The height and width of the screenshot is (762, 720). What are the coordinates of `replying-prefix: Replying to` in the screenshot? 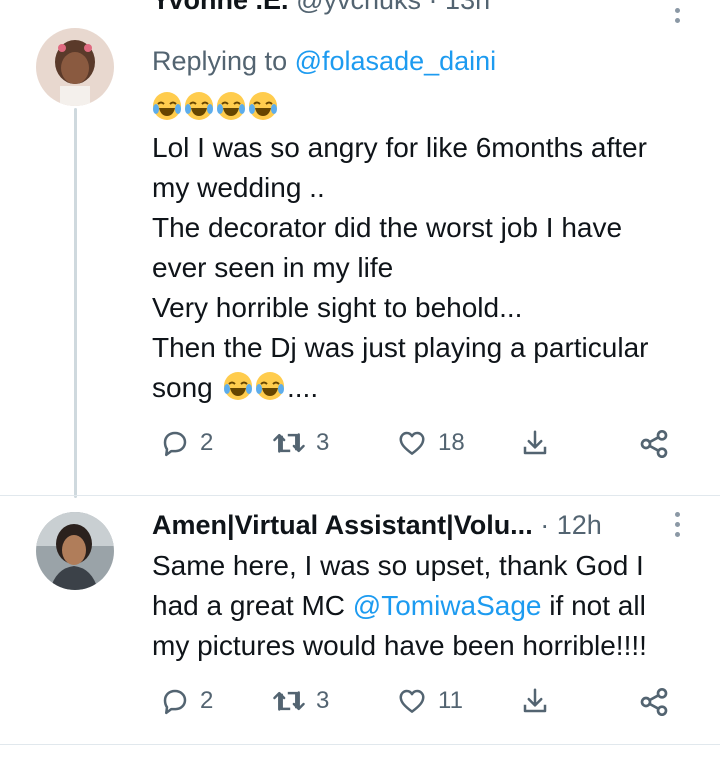 It's located at (220, 61).